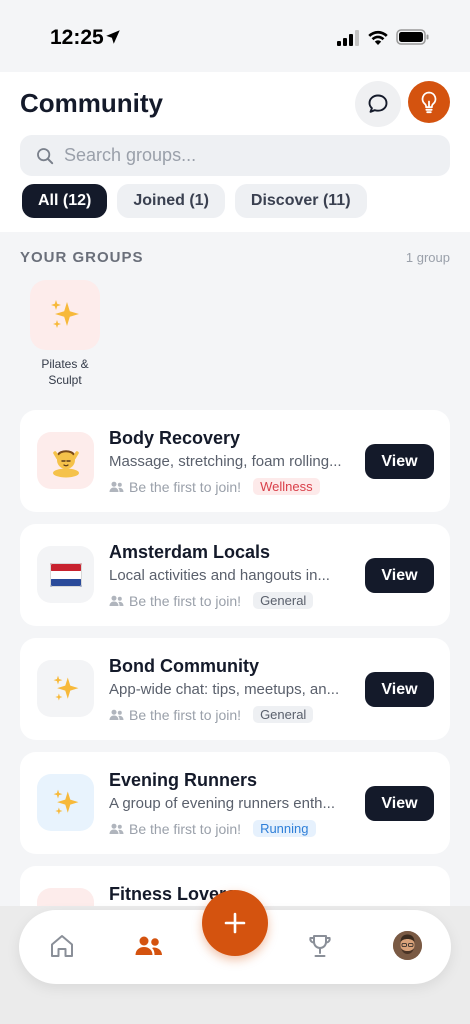 Image resolution: width=470 pixels, height=1024 pixels. What do you see at coordinates (320, 946) in the screenshot?
I see `trophy-icon` at bounding box center [320, 946].